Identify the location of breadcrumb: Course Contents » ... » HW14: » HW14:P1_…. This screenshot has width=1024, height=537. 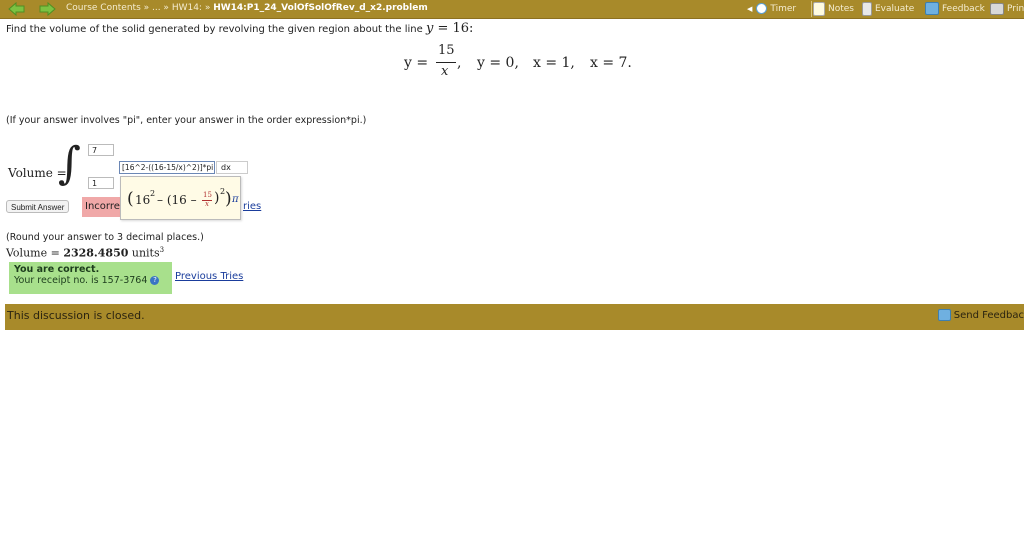
(247, 8).